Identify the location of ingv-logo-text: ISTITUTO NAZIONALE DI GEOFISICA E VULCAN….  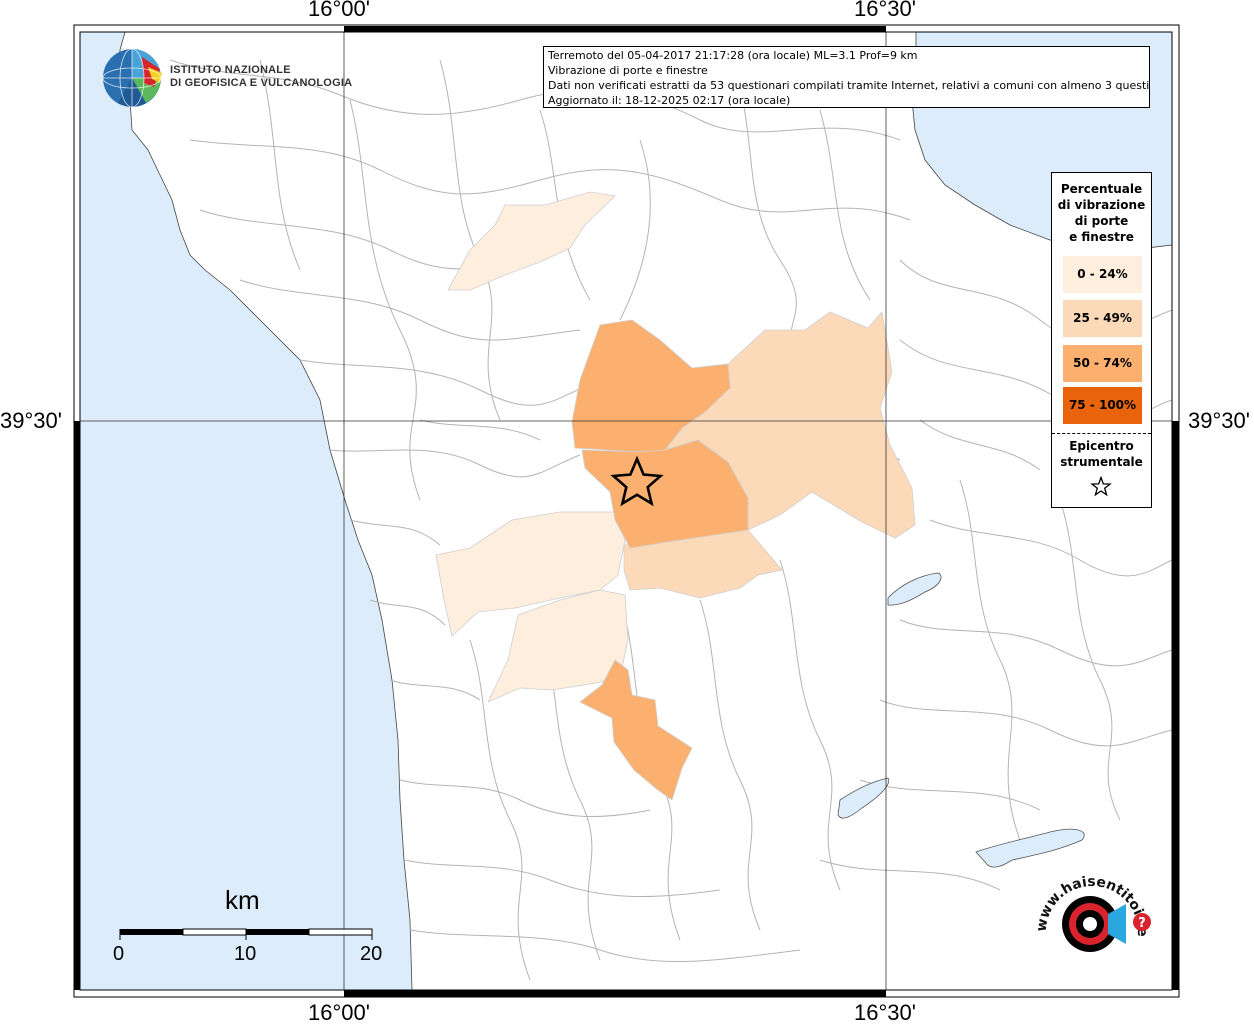
(261, 77).